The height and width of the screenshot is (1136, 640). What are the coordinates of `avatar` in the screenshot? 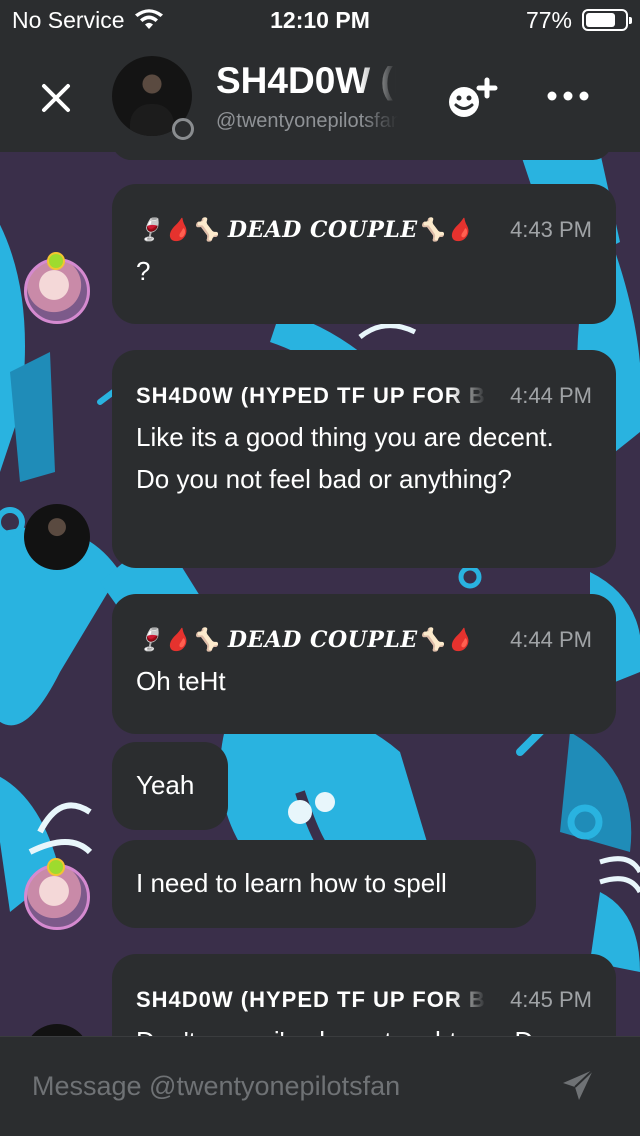 It's located at (57, 537).